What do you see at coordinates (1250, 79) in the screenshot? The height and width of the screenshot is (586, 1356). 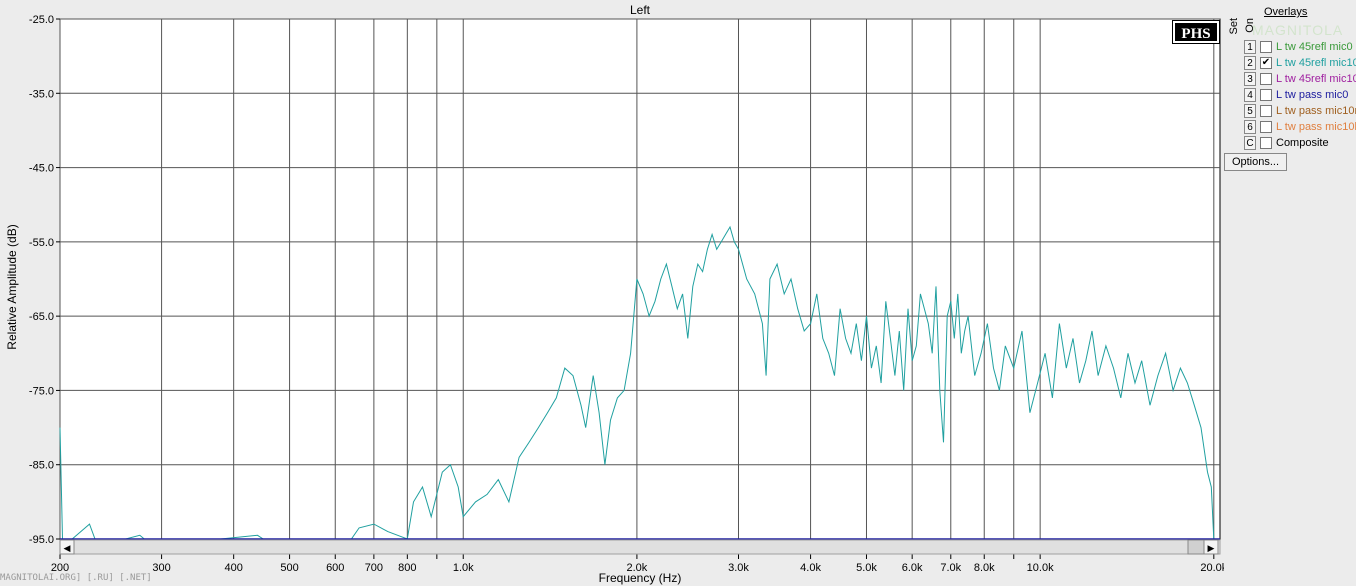 I see `overlay-set-button: 3` at bounding box center [1250, 79].